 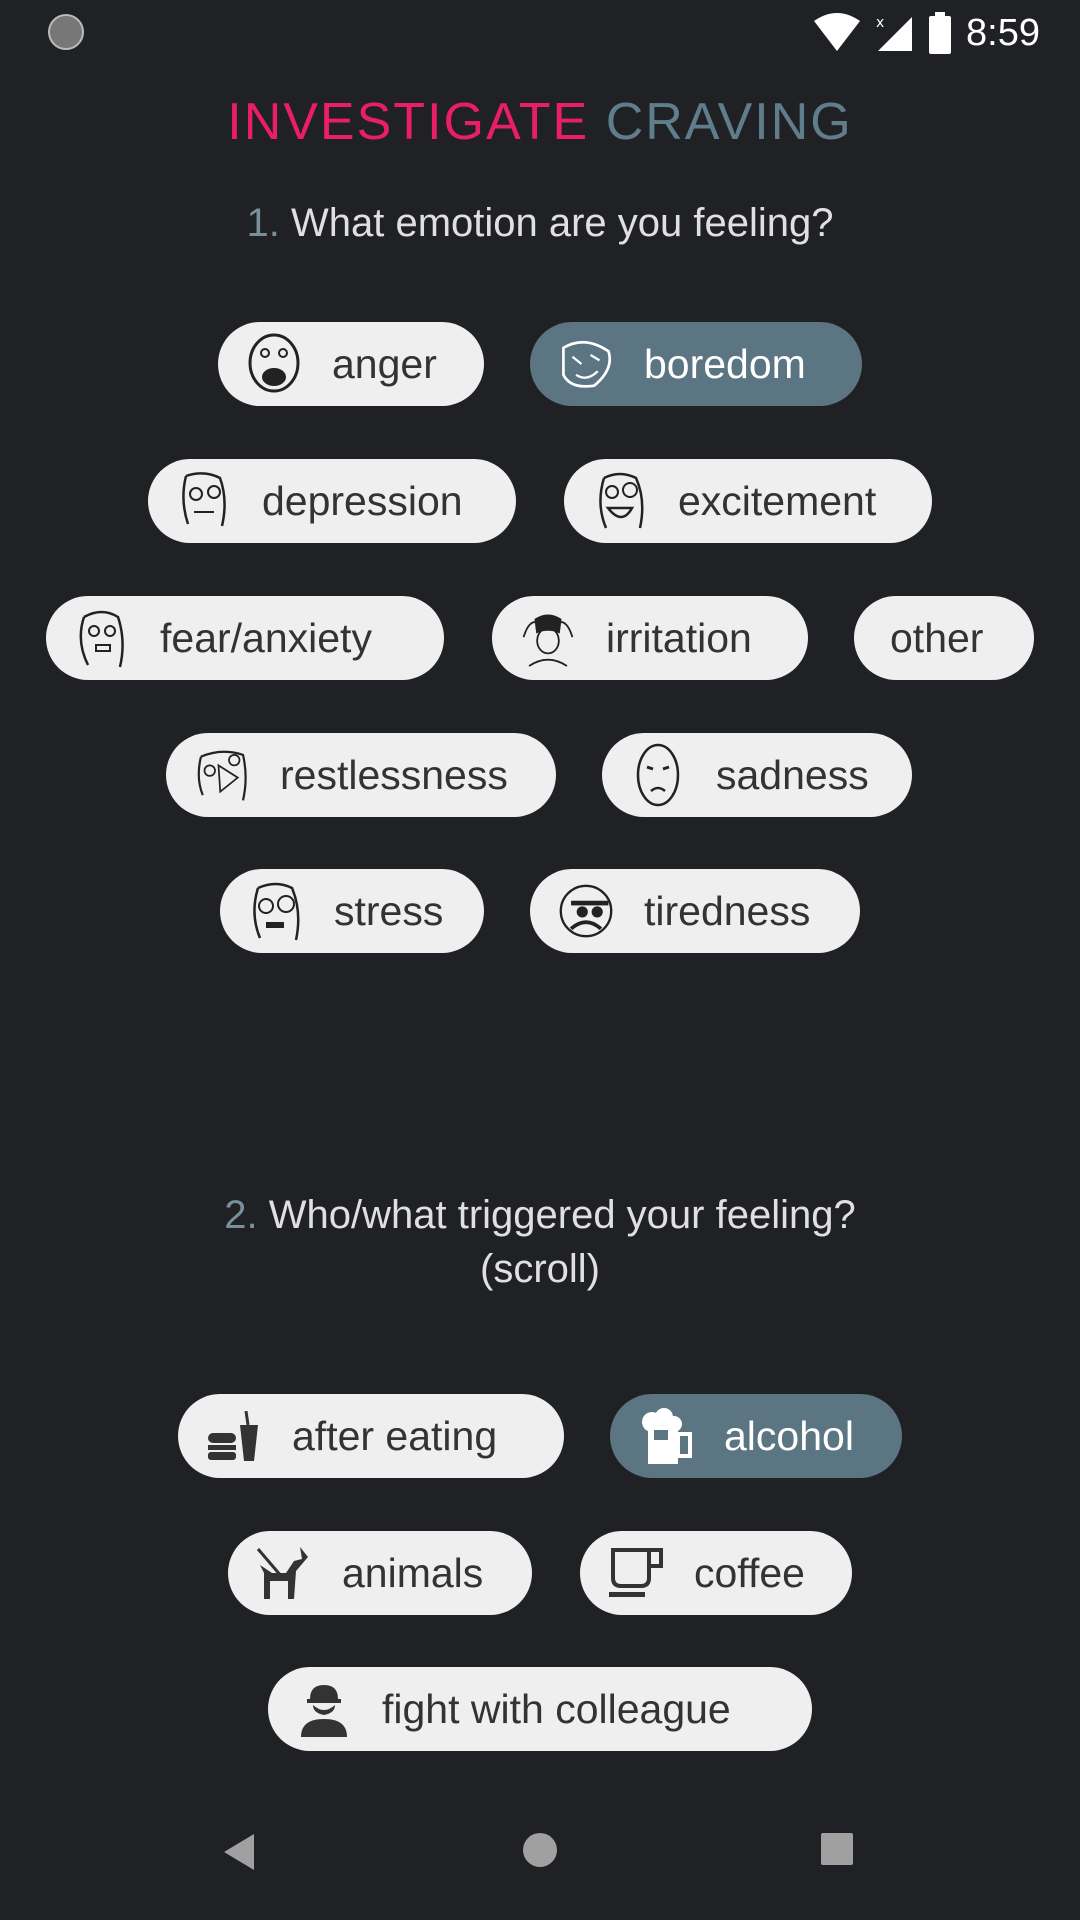 I want to click on chip-stress: stress, so click(x=352, y=911).